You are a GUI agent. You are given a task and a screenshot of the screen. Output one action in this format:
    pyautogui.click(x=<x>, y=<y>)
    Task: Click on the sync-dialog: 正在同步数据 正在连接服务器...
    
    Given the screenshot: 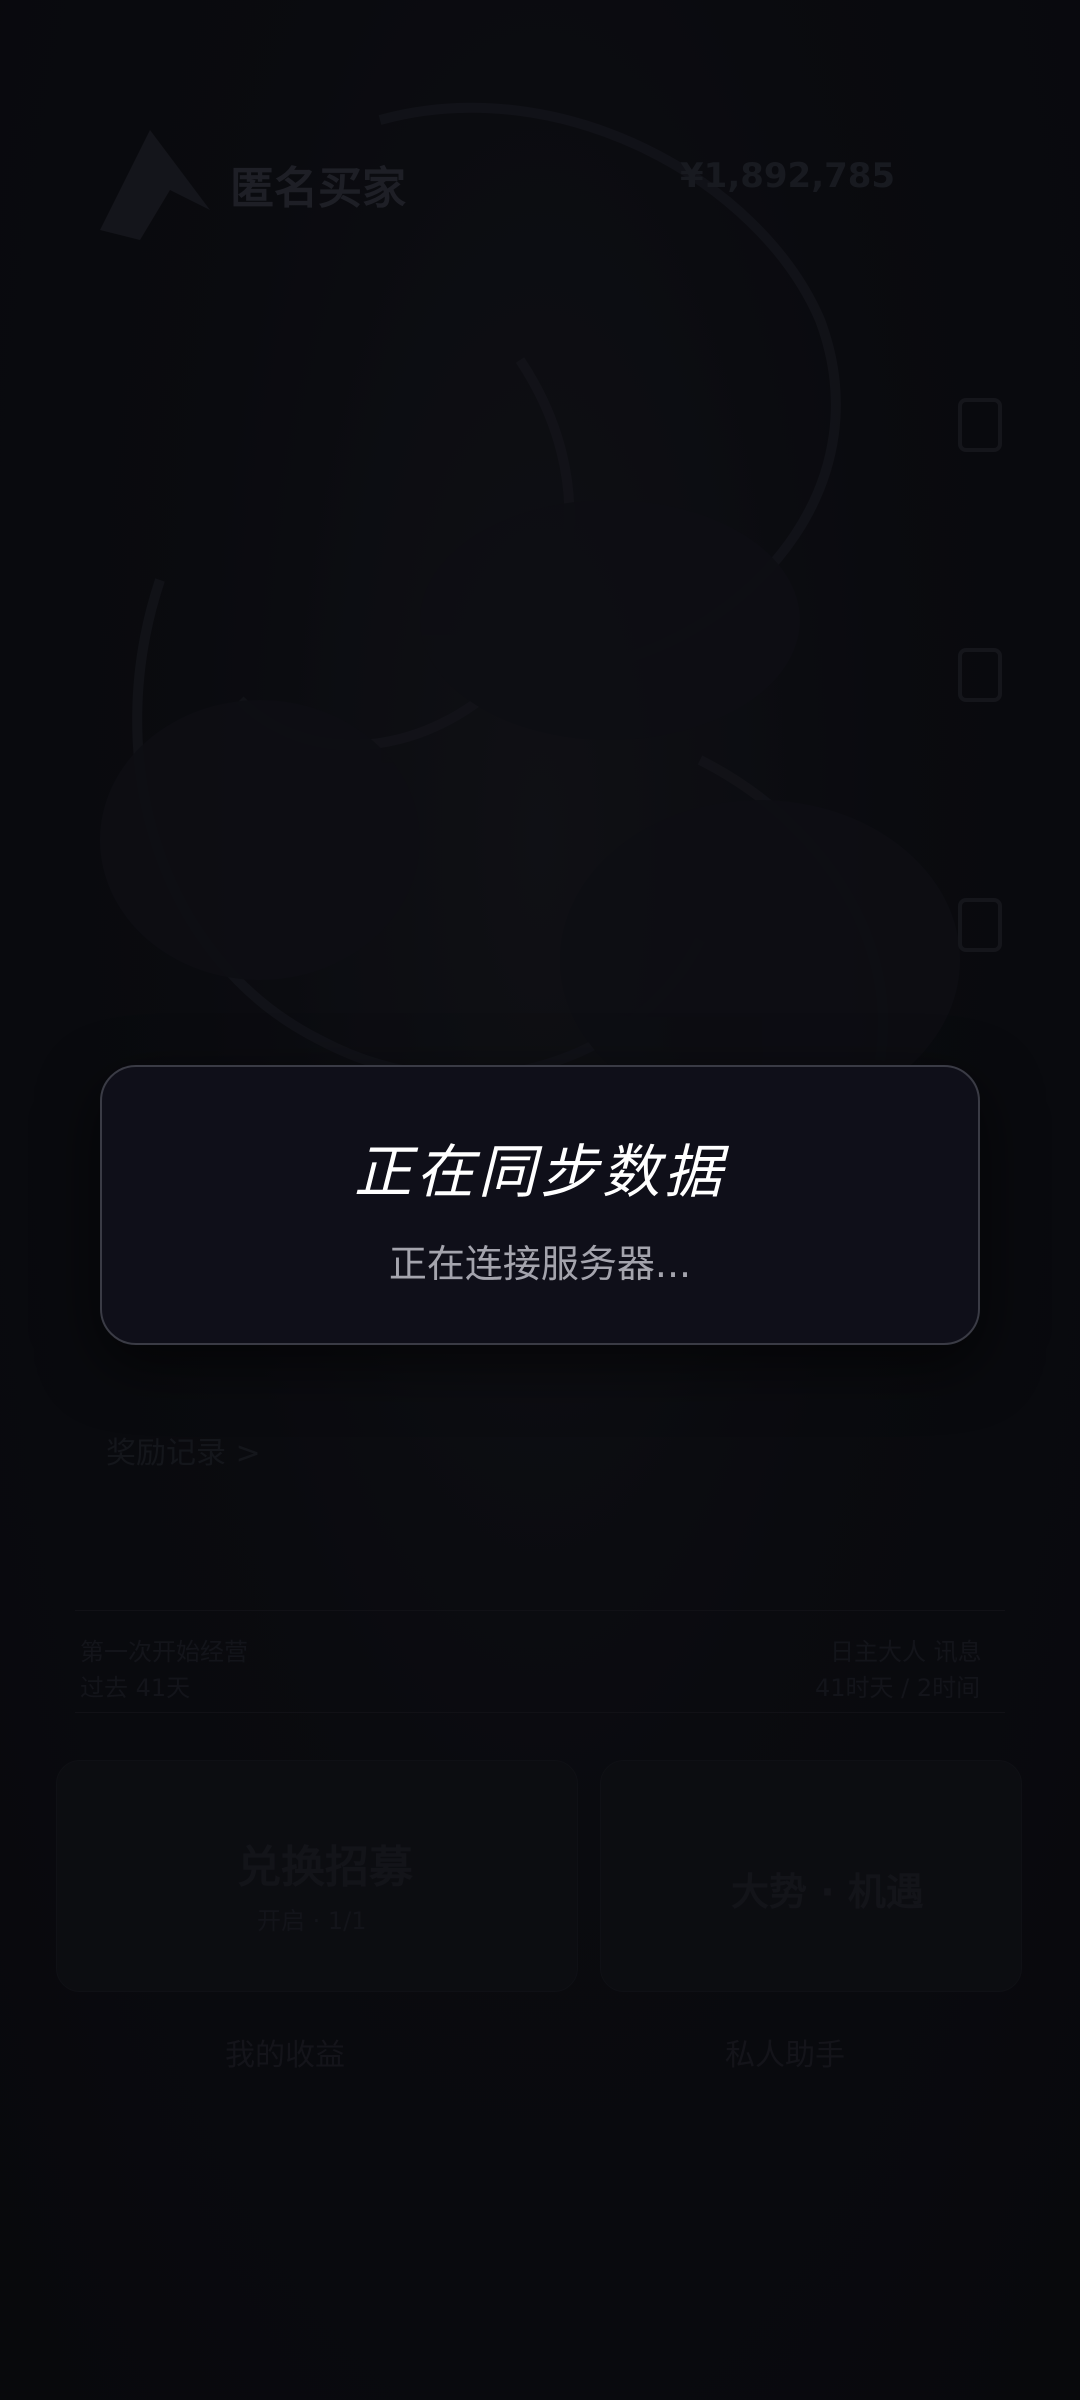 What is the action you would take?
    pyautogui.click(x=540, y=1205)
    